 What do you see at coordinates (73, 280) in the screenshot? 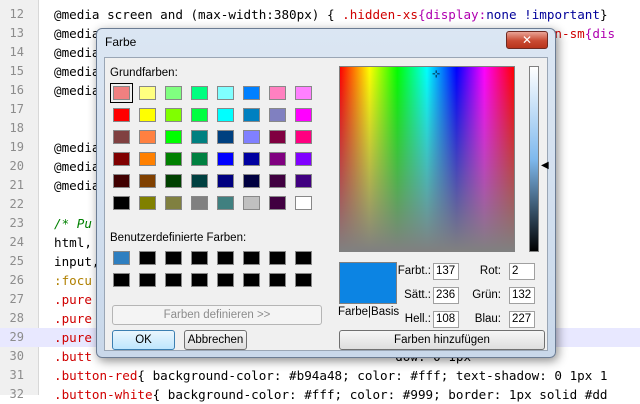
I see `code-text: :focu` at bounding box center [73, 280].